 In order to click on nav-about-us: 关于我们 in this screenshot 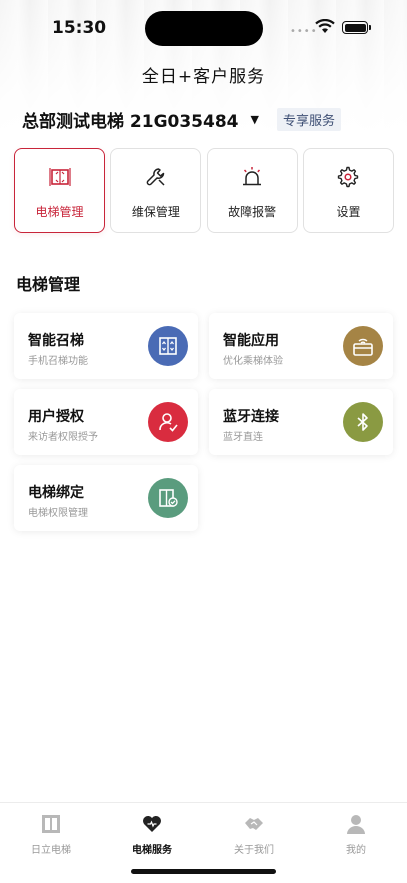, I will do `click(254, 834)`.